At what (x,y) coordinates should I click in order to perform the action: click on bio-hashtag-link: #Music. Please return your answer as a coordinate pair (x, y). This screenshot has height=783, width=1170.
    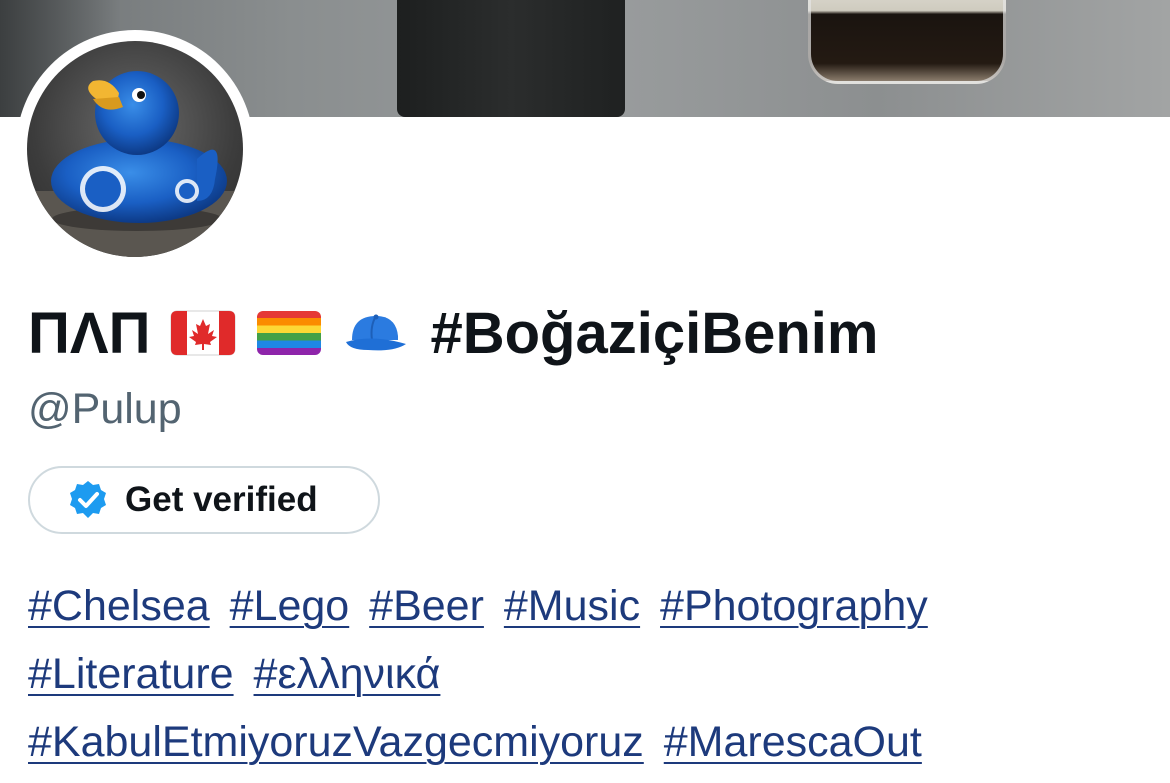
    Looking at the image, I should click on (572, 606).